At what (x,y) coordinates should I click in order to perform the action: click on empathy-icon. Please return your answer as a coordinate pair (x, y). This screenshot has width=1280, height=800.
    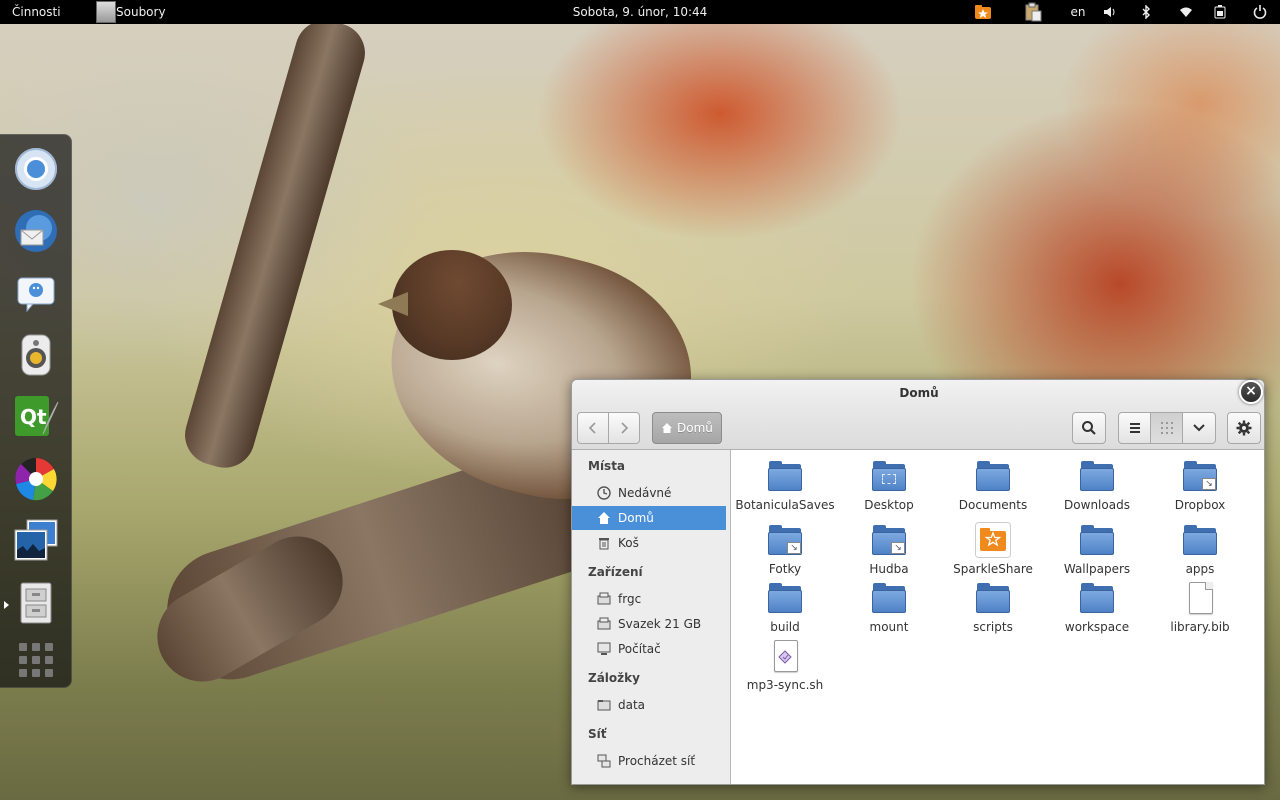
    Looking at the image, I should click on (36, 293).